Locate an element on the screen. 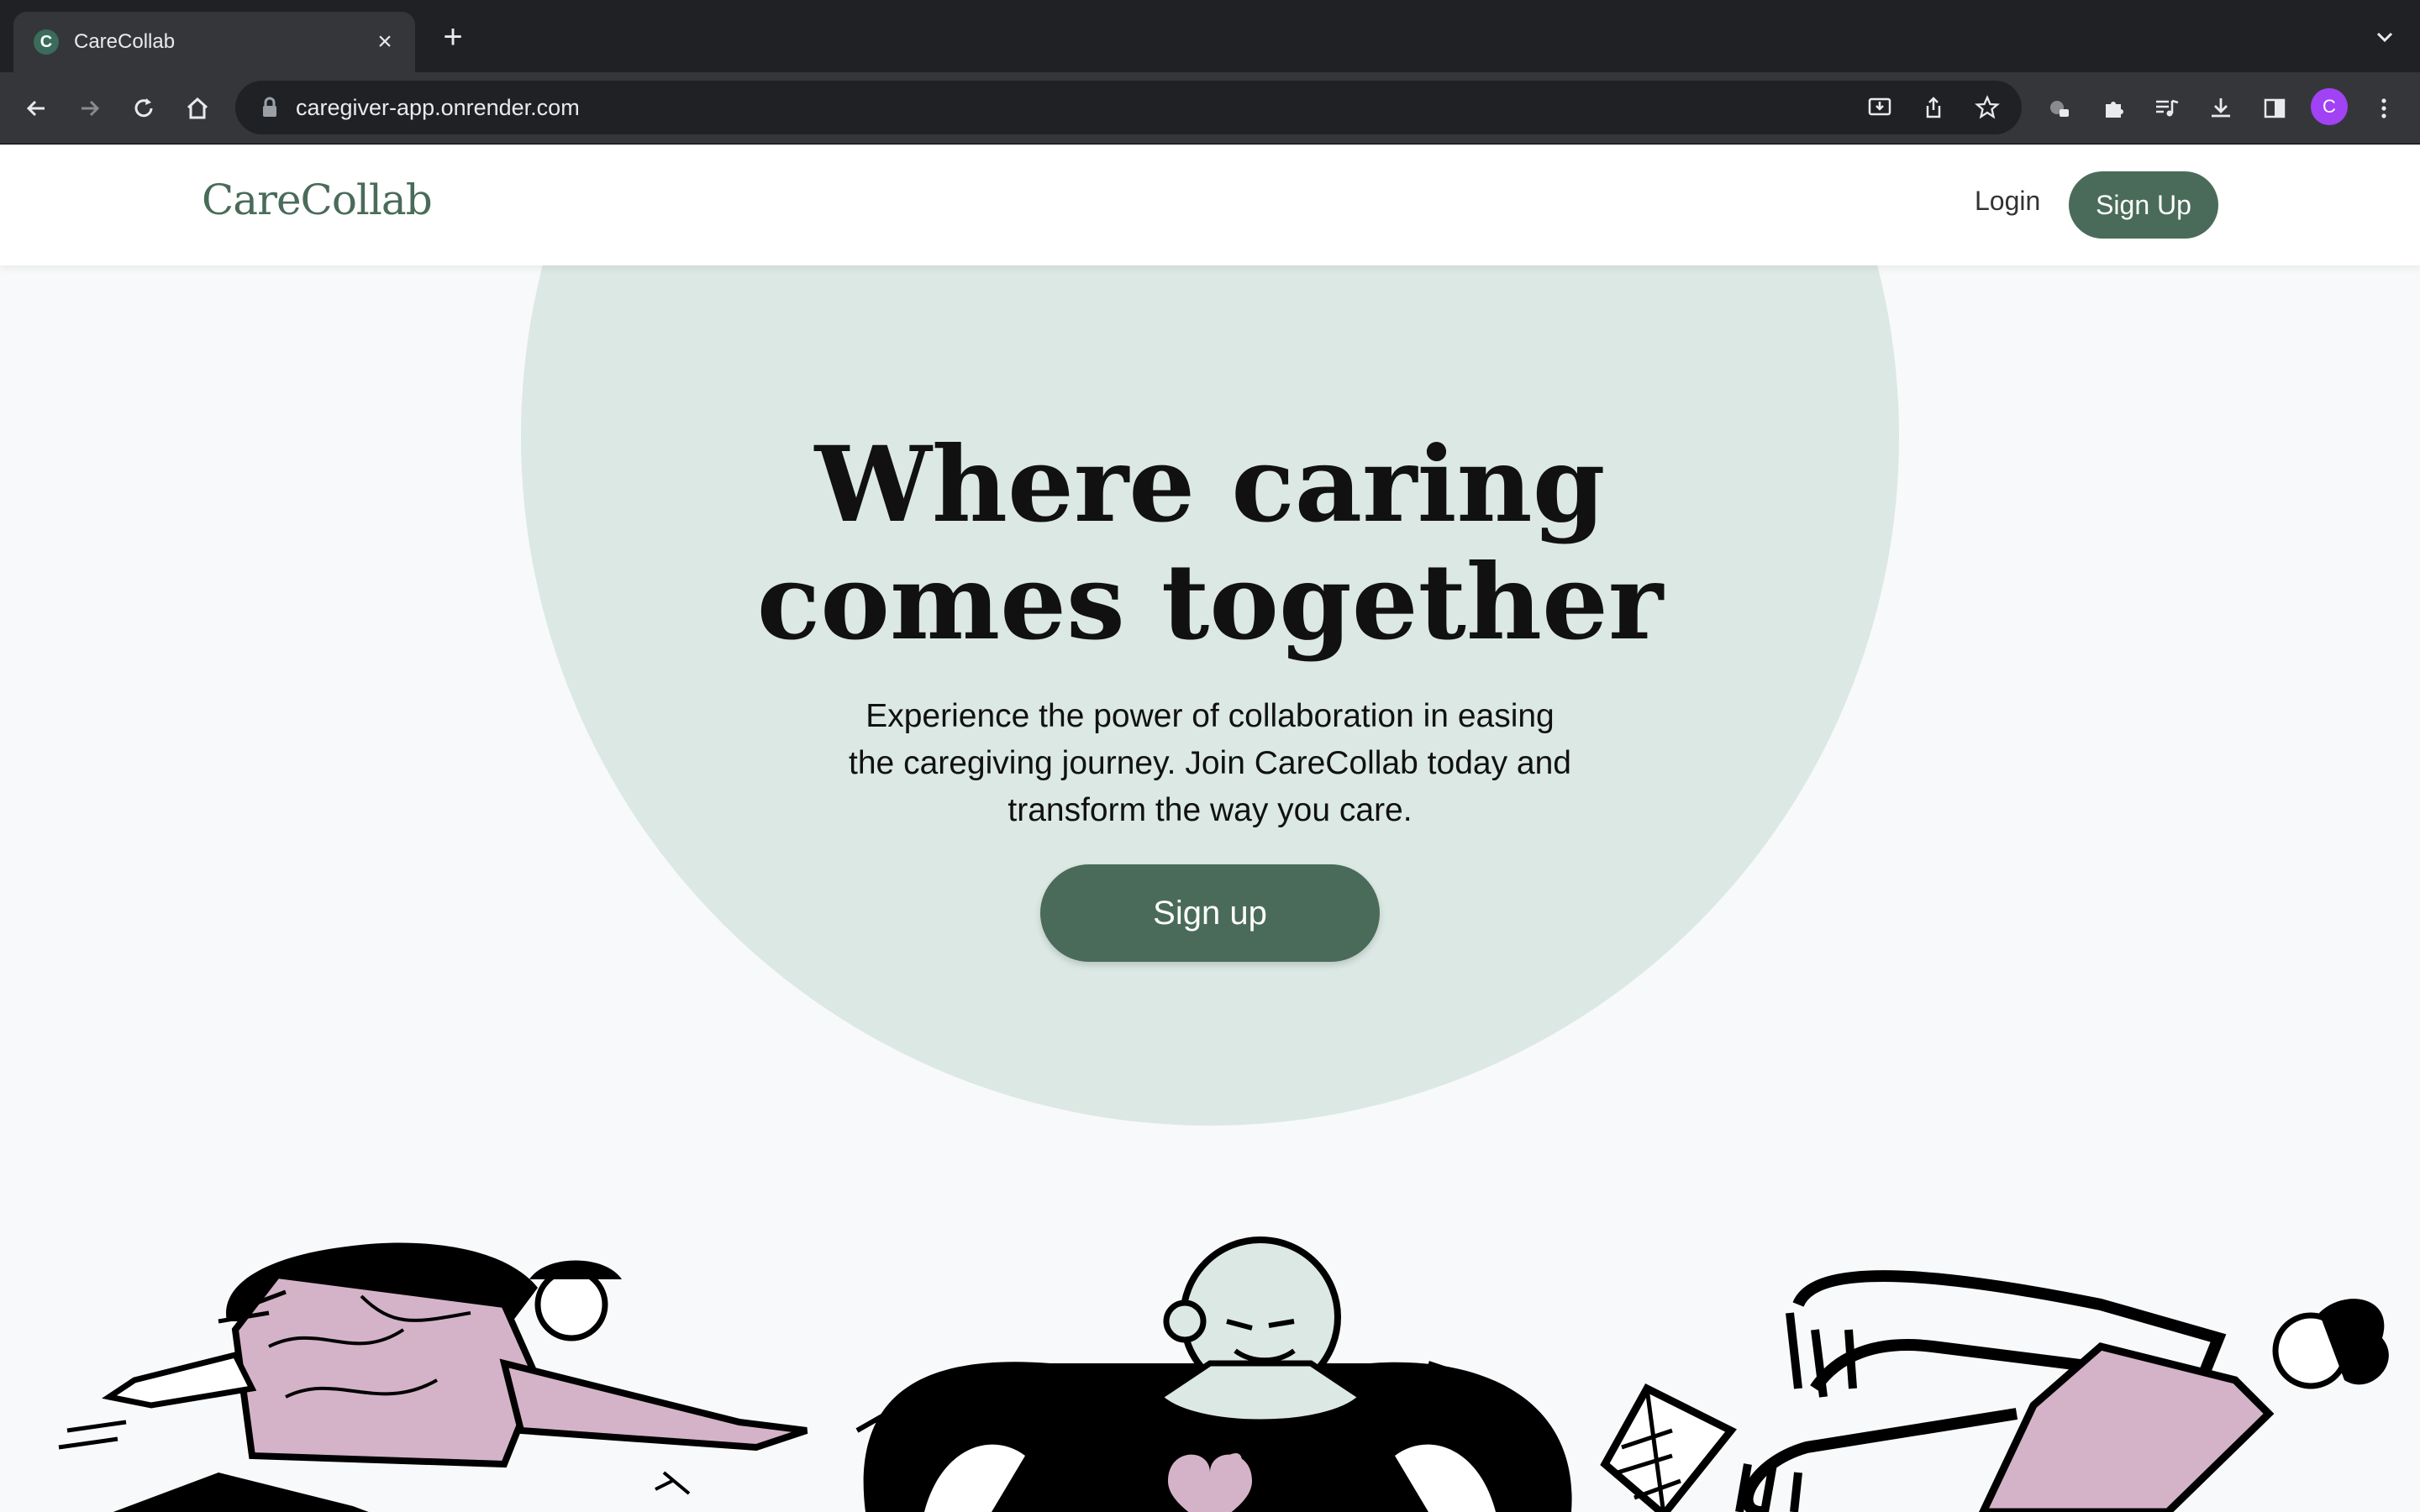 This screenshot has width=2420, height=1512. back-arrow-icon is located at coordinates (36, 108).